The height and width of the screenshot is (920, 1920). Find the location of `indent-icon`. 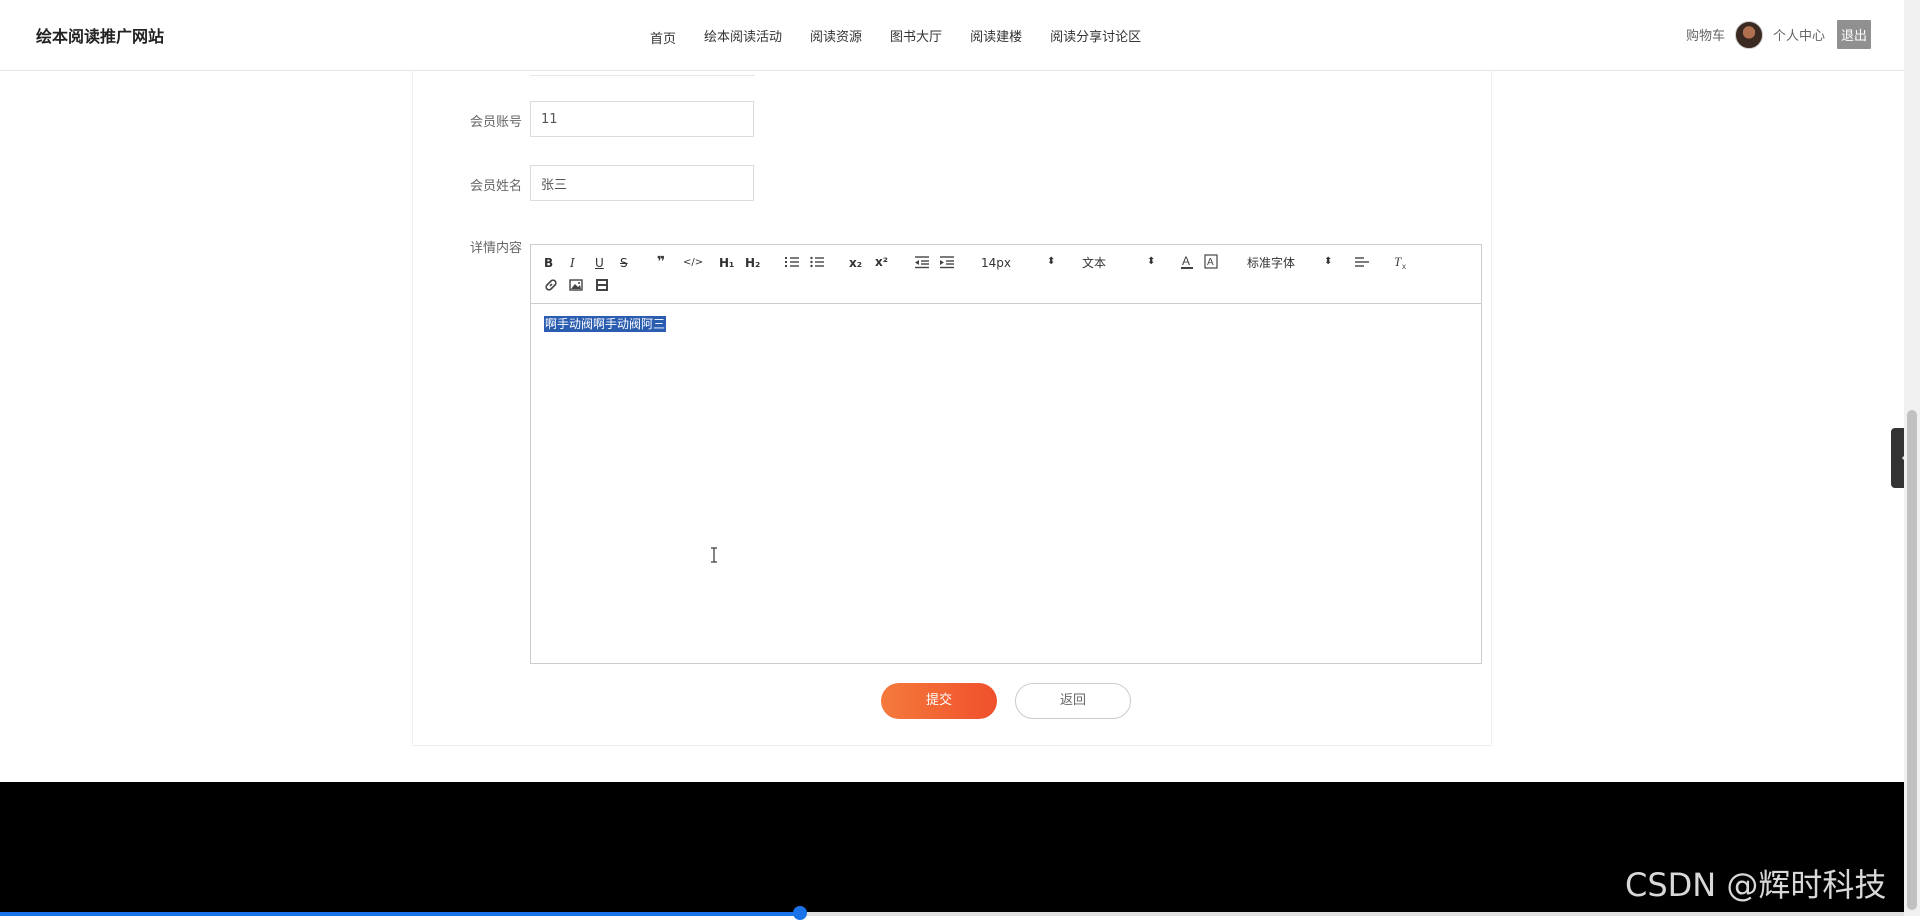

indent-icon is located at coordinates (947, 262).